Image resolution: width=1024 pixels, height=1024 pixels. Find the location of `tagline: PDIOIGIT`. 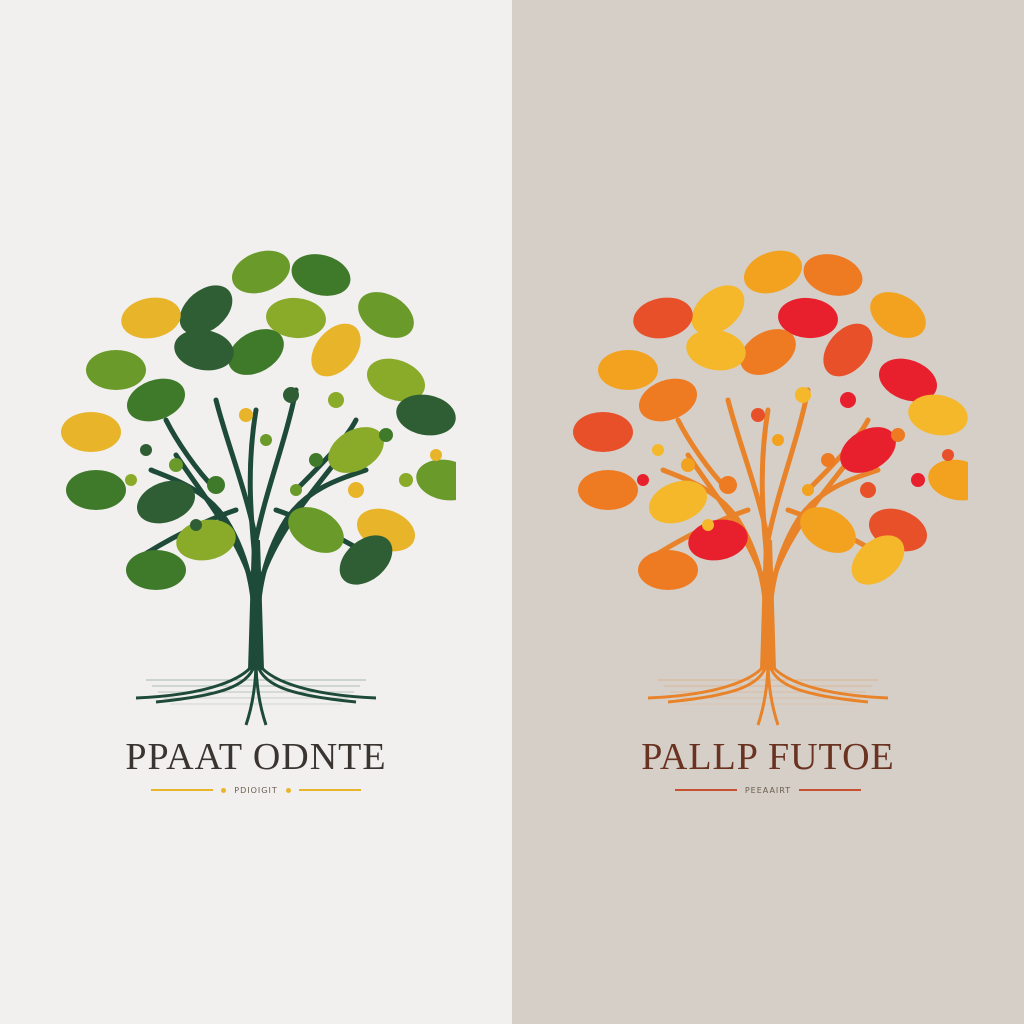

tagline: PDIOIGIT is located at coordinates (256, 790).